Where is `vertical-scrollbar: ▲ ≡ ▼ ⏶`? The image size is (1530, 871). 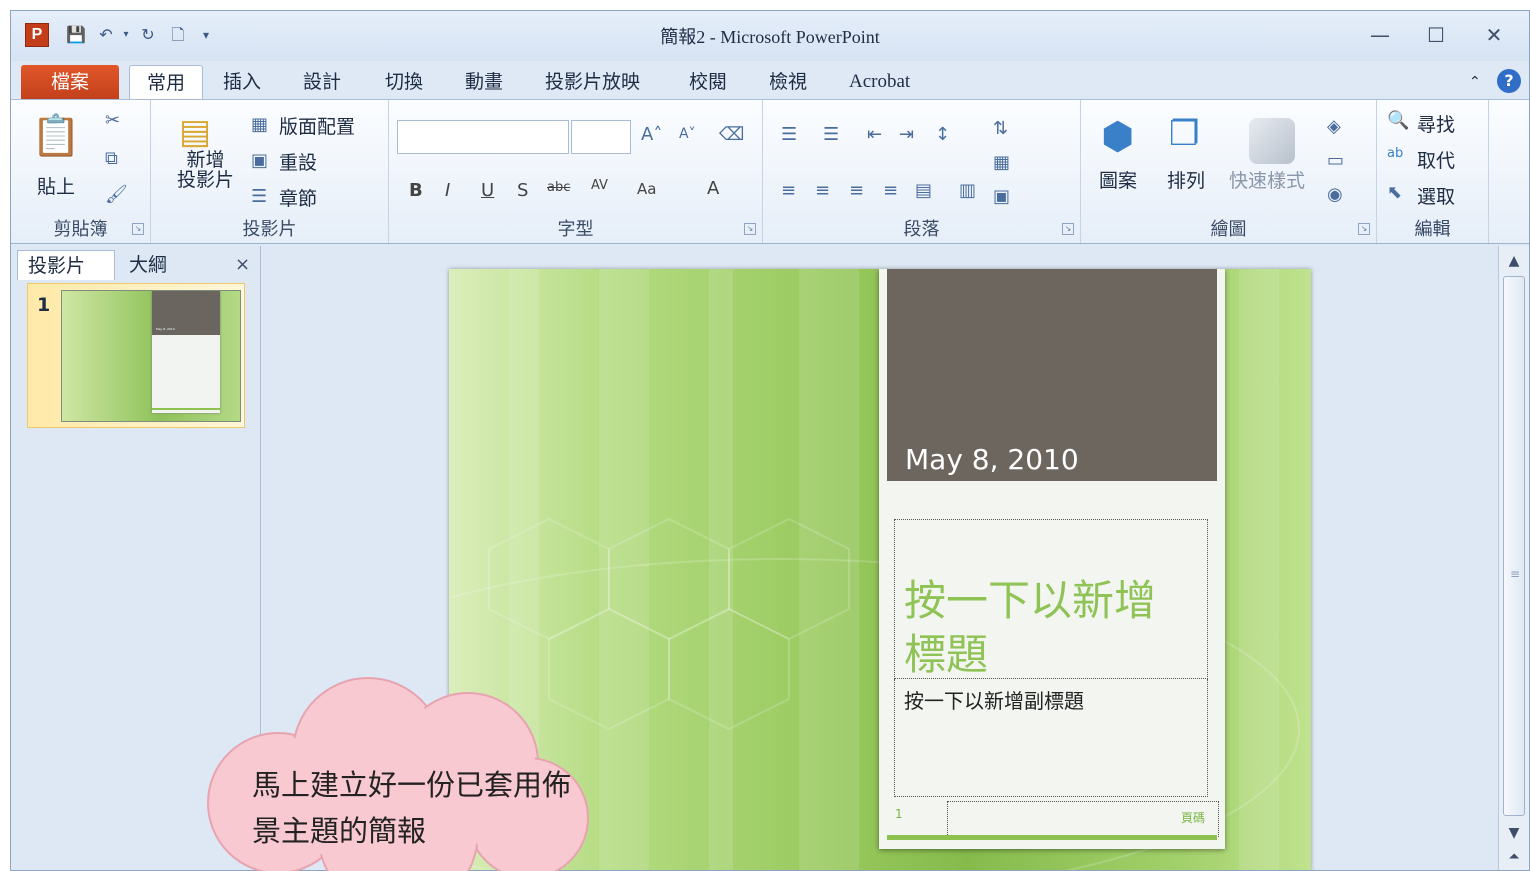
vertical-scrollbar: ▲ ≡ ▼ ⏶ is located at coordinates (1513, 558).